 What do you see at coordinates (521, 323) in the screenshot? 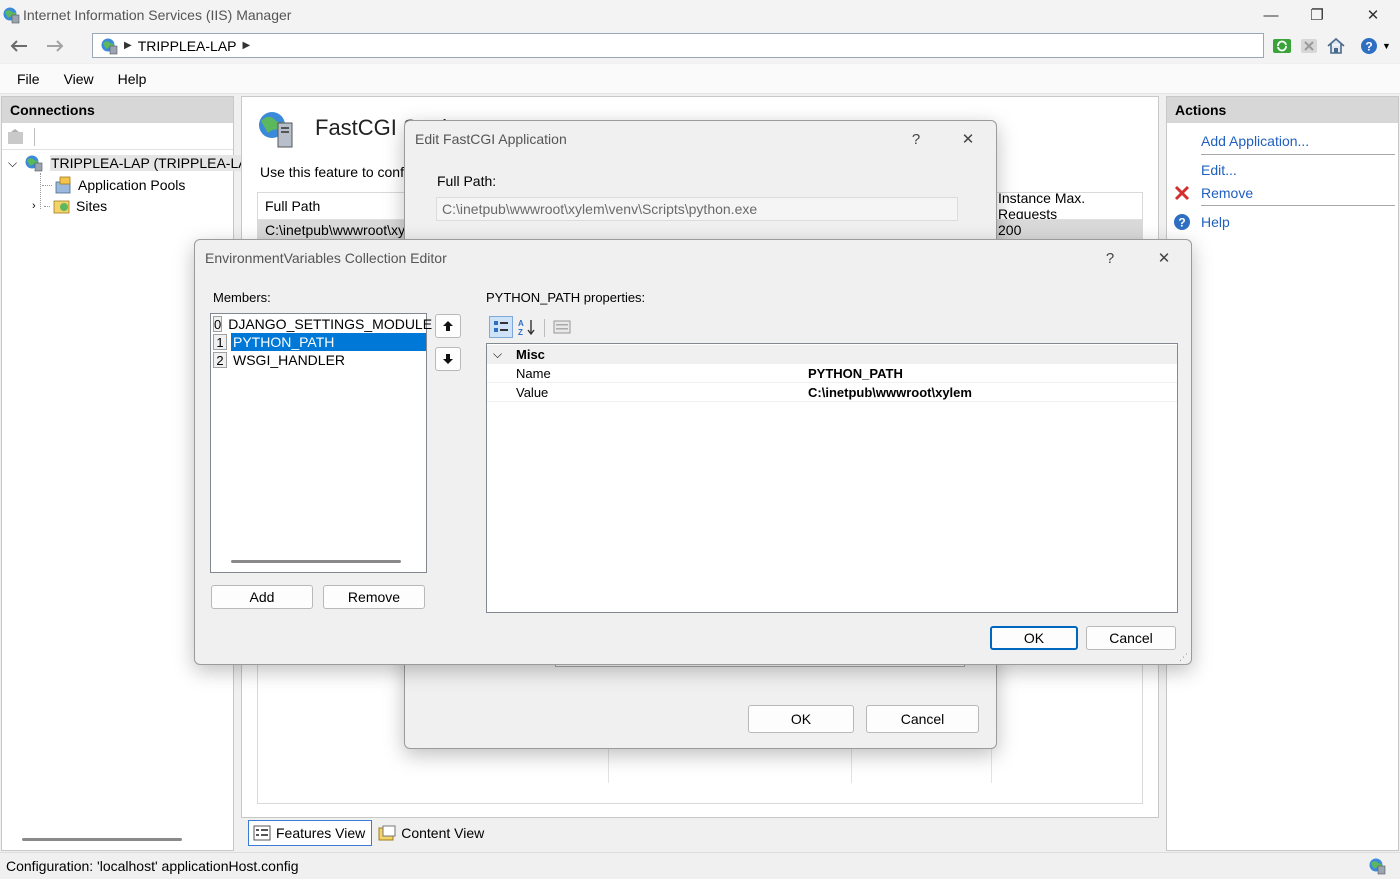
I see `svg-text: A` at bounding box center [521, 323].